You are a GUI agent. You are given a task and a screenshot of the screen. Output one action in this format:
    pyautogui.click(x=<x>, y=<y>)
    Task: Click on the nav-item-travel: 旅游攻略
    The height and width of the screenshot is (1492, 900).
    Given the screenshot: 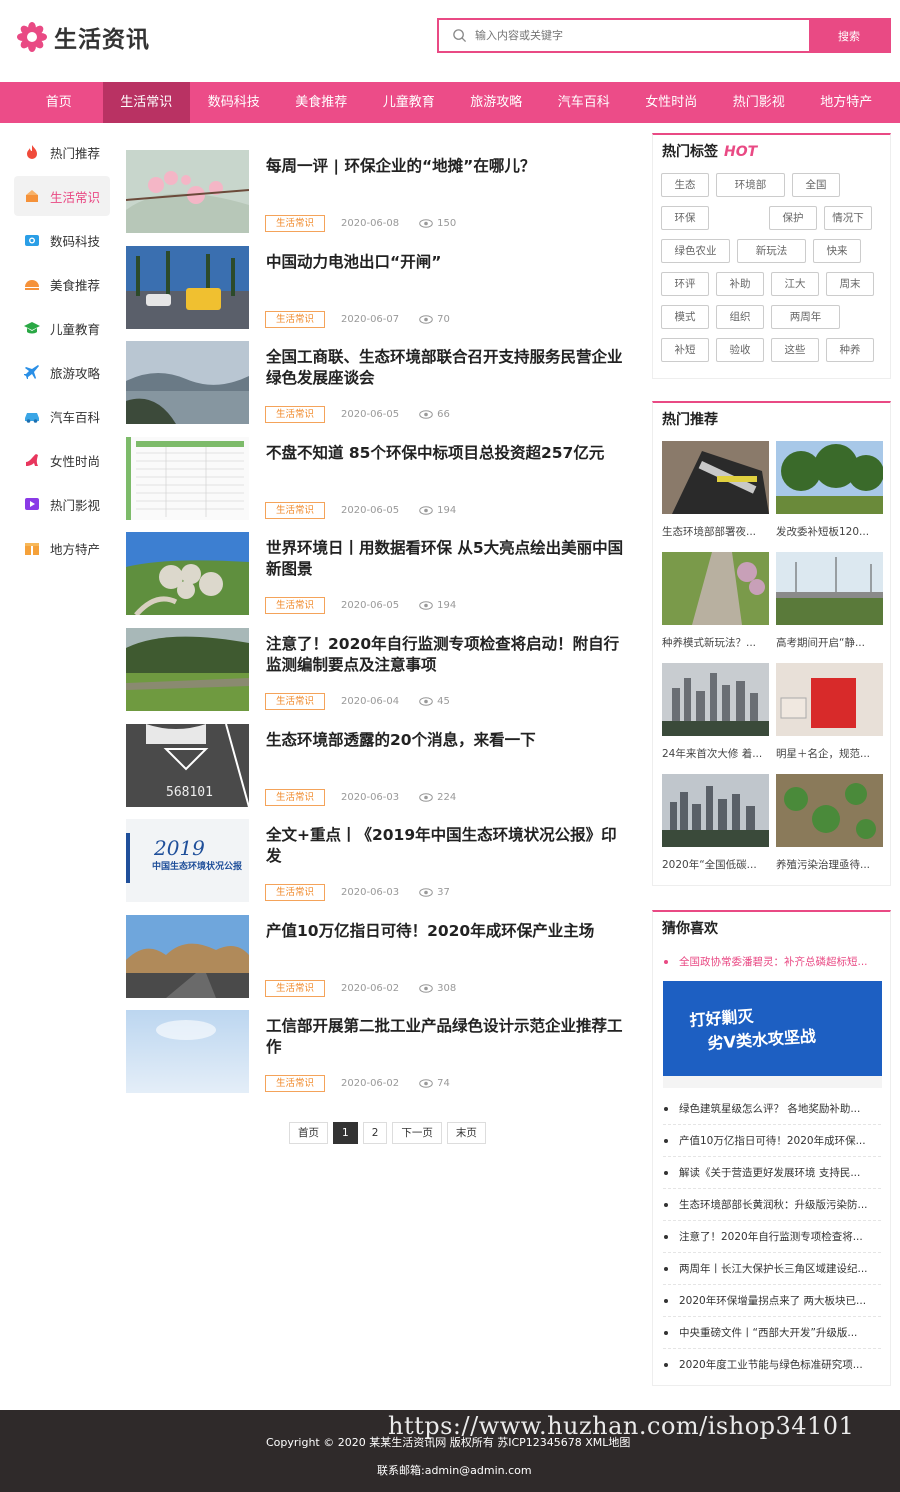 What is the action you would take?
    pyautogui.click(x=497, y=102)
    